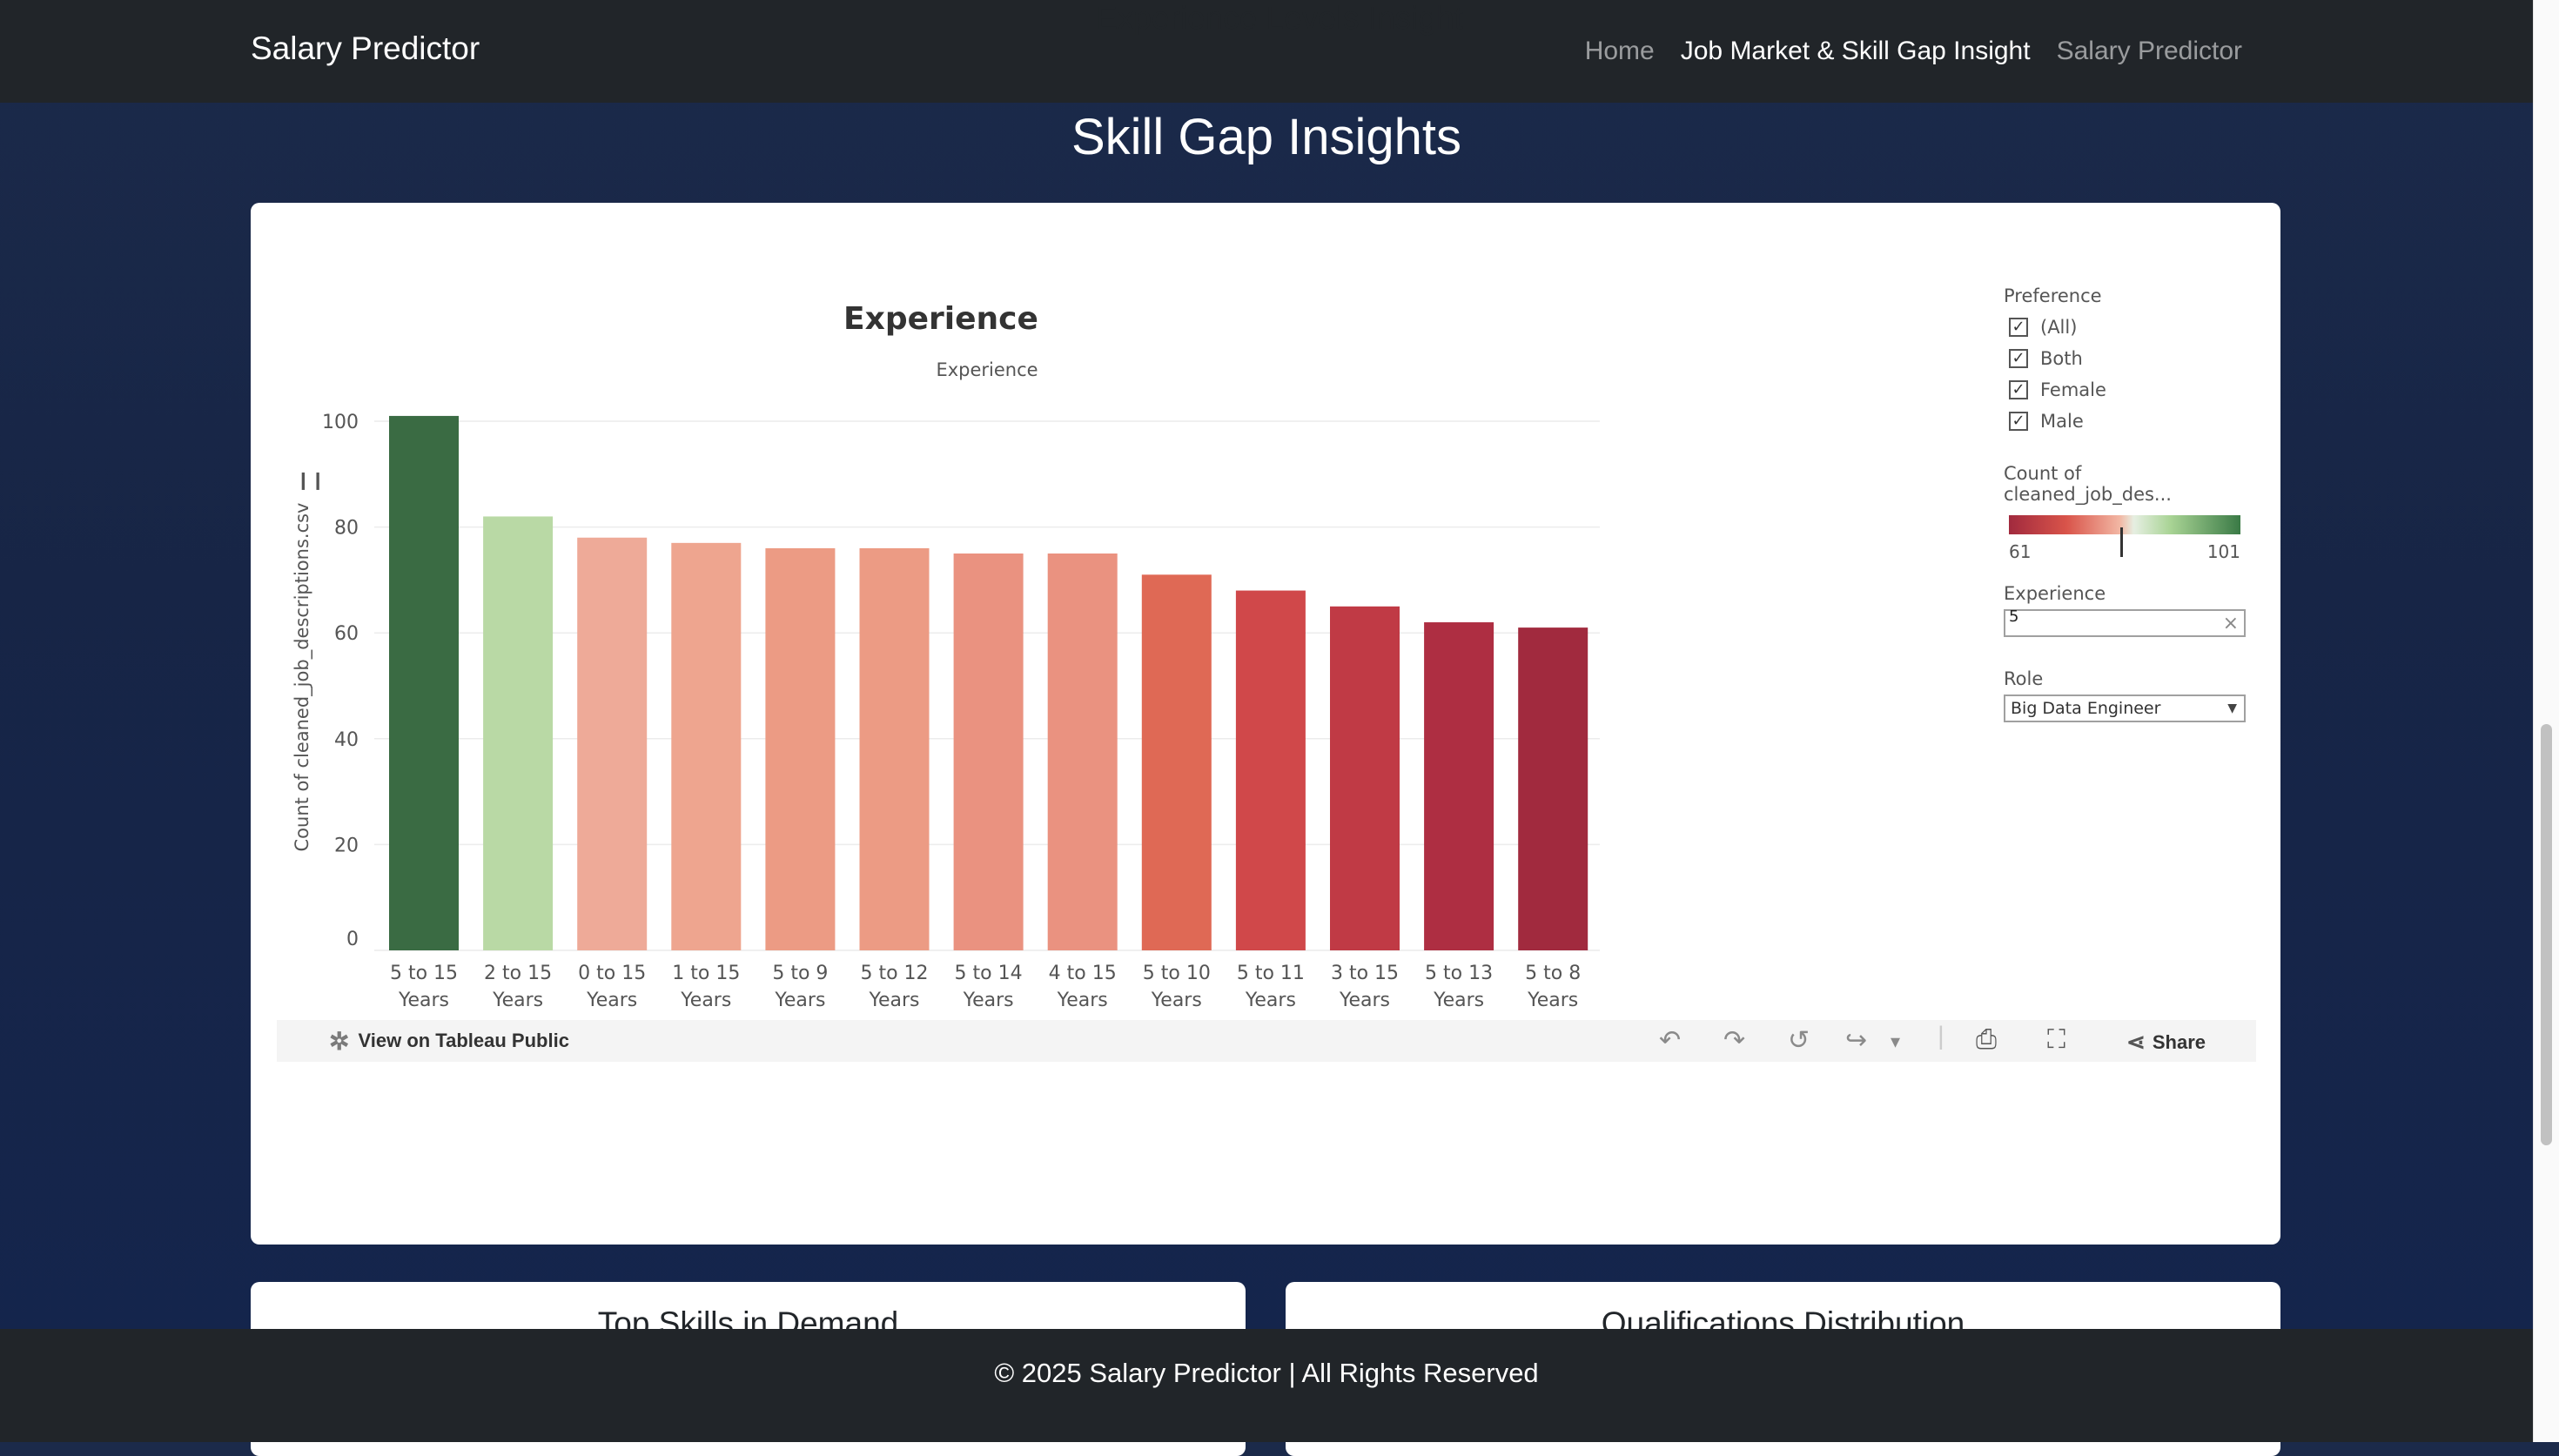 The height and width of the screenshot is (1456, 2559). Describe the element at coordinates (612, 973) in the screenshot. I see `x-tick-label: 0 to 15` at that location.